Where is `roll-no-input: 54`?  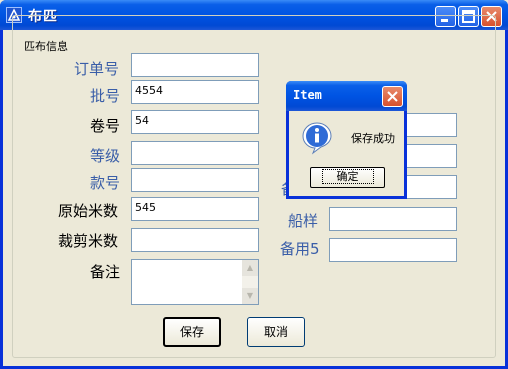 roll-no-input: 54 is located at coordinates (195, 122).